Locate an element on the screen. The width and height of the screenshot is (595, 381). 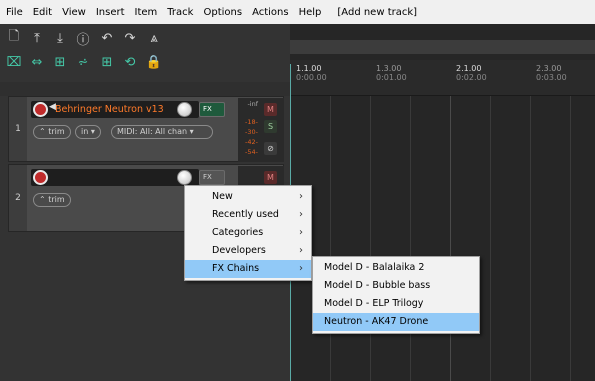
meter-label: -30- is located at coordinates (251, 132).